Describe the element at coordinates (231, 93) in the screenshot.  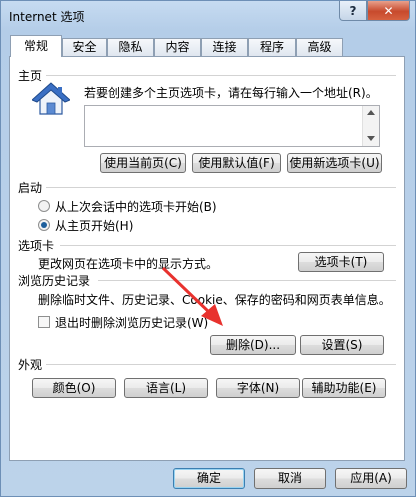
I see `homepage-instruction: 若要创建多个主页选项卡，请在每行输入一个地址(R)。` at that location.